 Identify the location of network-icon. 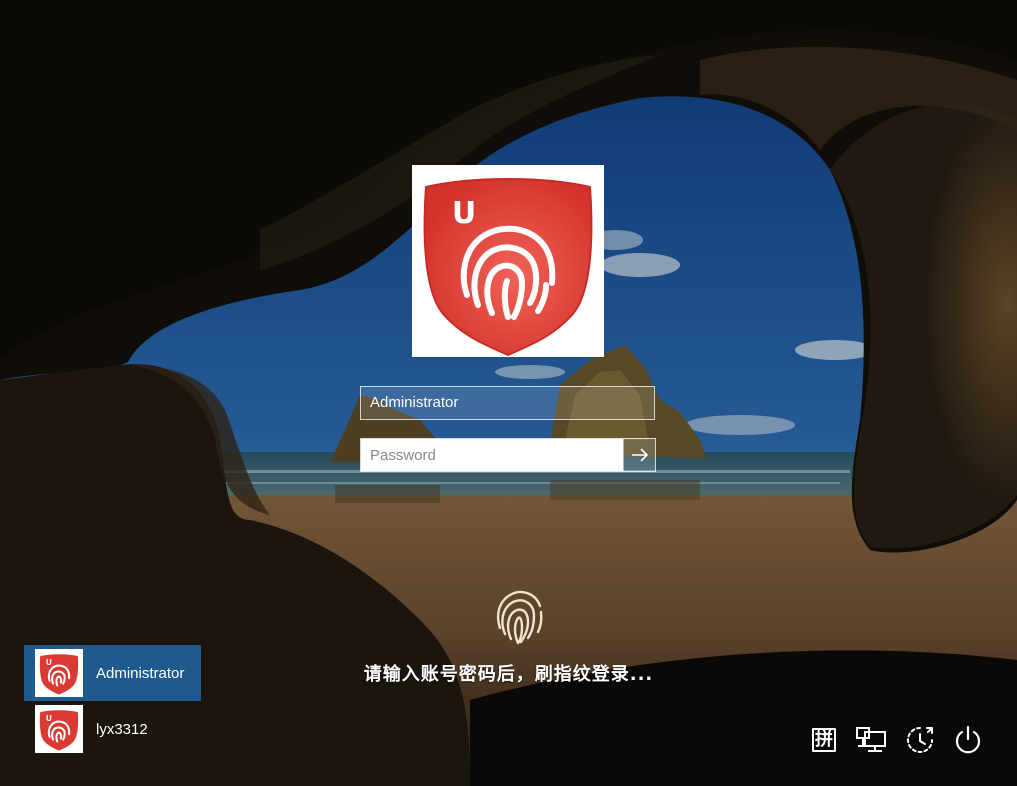
(871, 739).